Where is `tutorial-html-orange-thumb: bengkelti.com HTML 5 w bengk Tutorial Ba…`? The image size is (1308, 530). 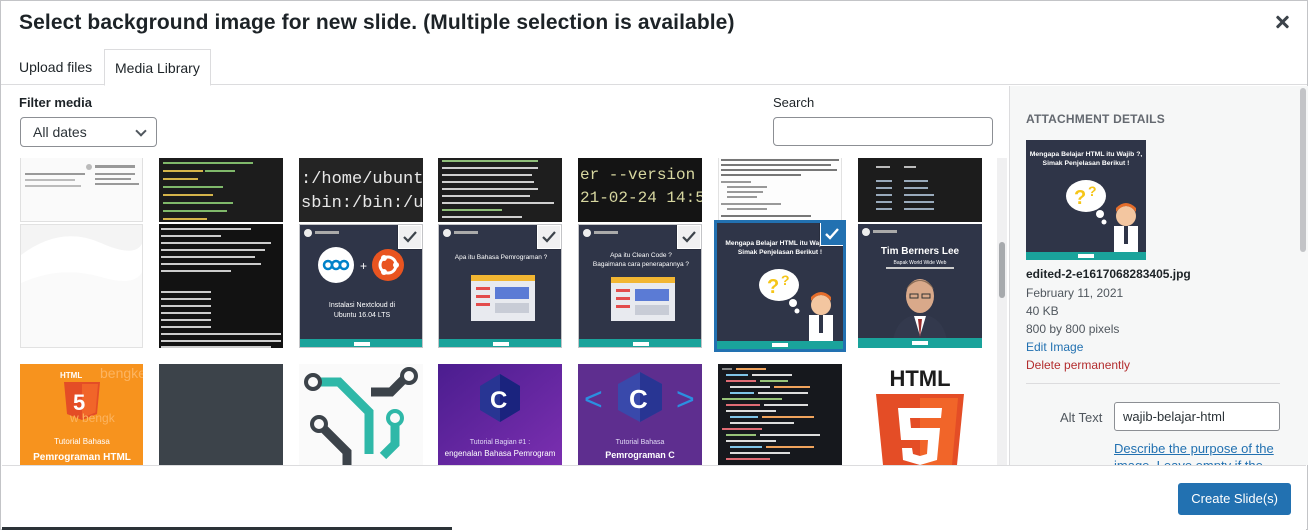
tutorial-html-orange-thumb: bengkelti.com HTML 5 w bengk Tutorial Ba… is located at coordinates (81, 414).